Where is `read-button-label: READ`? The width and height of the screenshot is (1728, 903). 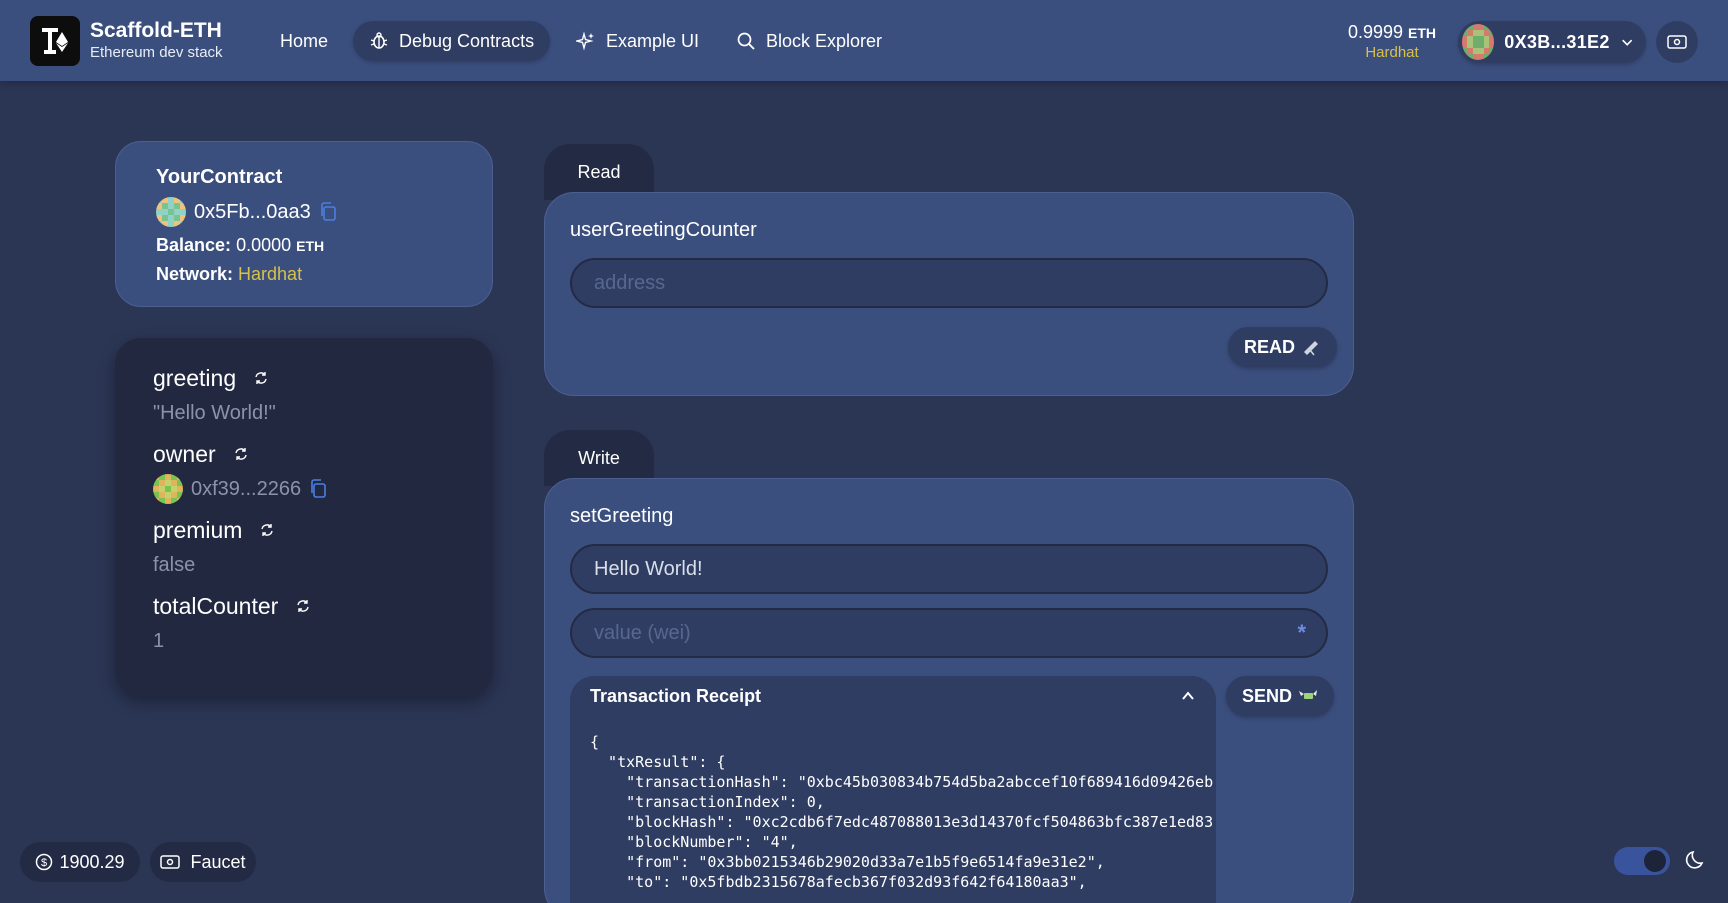 read-button-label: READ is located at coordinates (1270, 346).